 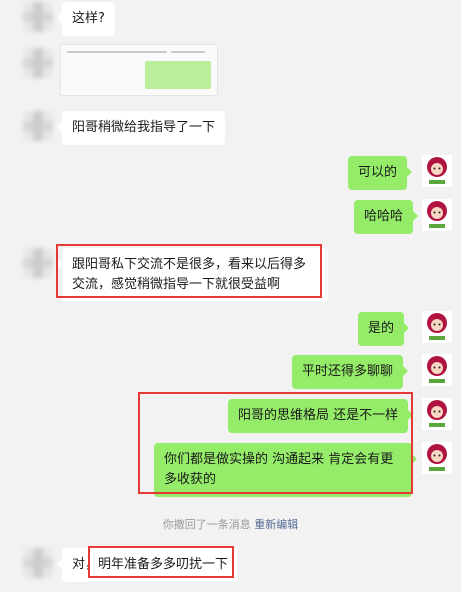 What do you see at coordinates (276, 524) in the screenshot?
I see `re-edit-link: 重新编辑` at bounding box center [276, 524].